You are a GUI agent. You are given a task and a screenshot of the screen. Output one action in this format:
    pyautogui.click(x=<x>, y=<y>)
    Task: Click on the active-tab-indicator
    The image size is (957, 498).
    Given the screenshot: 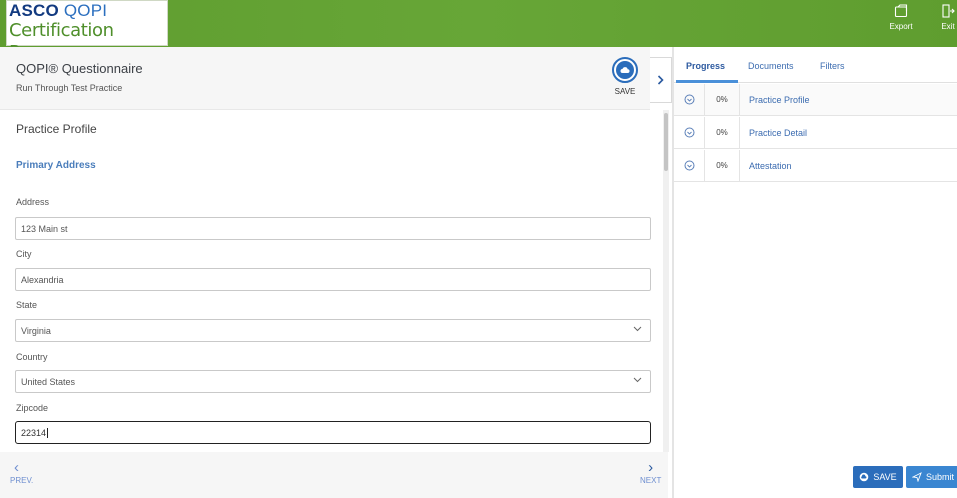 What is the action you would take?
    pyautogui.click(x=707, y=81)
    